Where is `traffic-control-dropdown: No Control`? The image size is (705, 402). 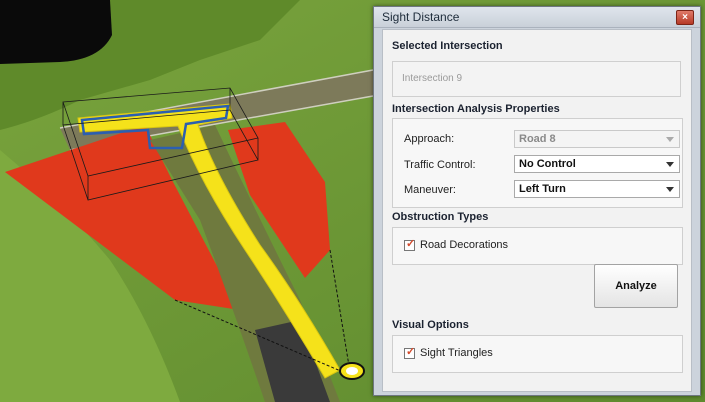 traffic-control-dropdown: No Control is located at coordinates (597, 164).